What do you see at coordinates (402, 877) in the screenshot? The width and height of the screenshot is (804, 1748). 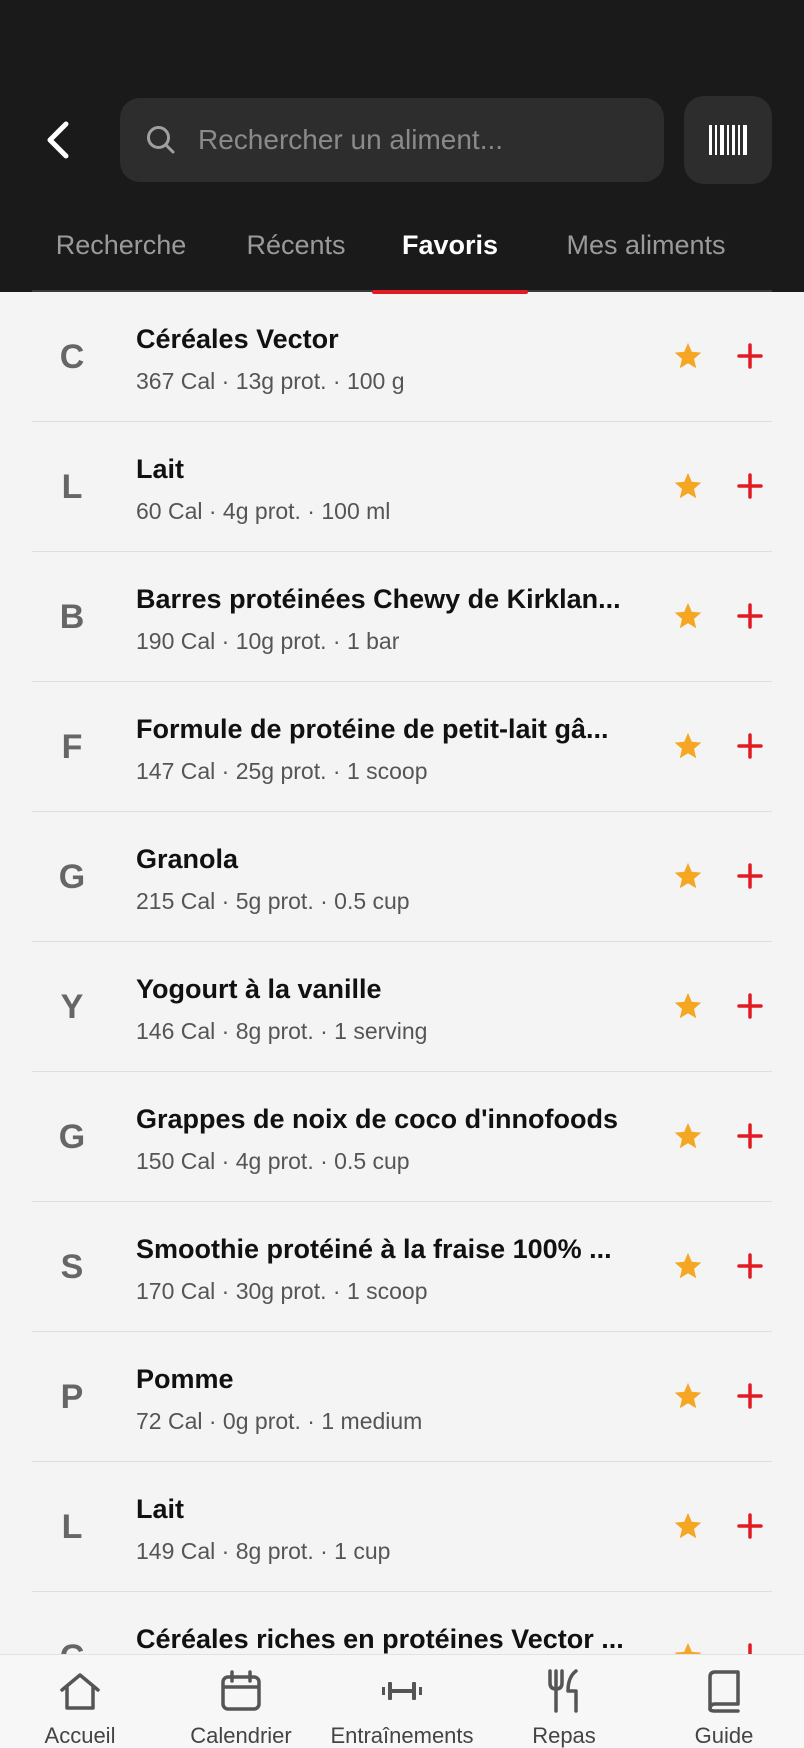 I see `food-row: G Granola 215 Cal · 5g prot. · 0.5 cup` at bounding box center [402, 877].